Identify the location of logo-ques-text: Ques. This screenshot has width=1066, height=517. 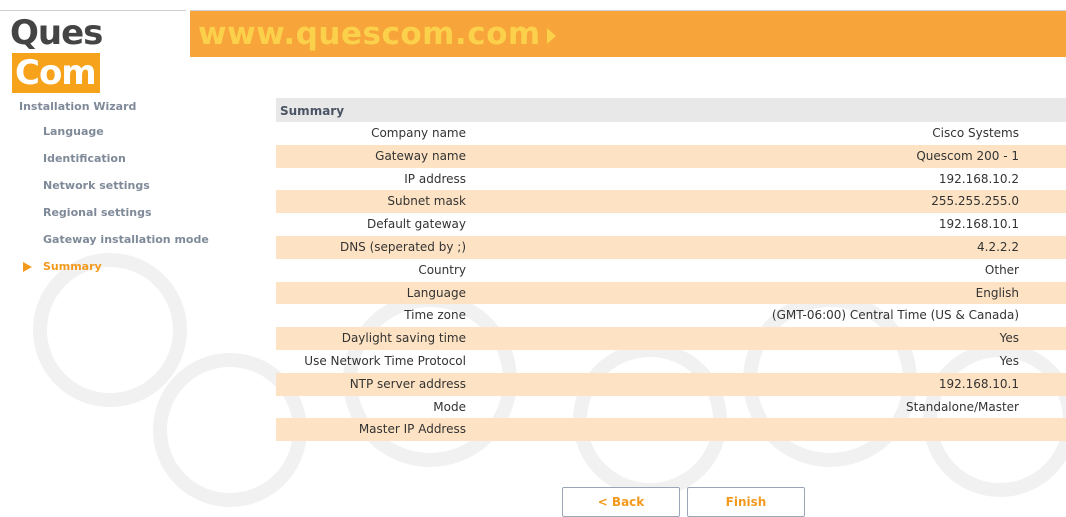
(56, 33).